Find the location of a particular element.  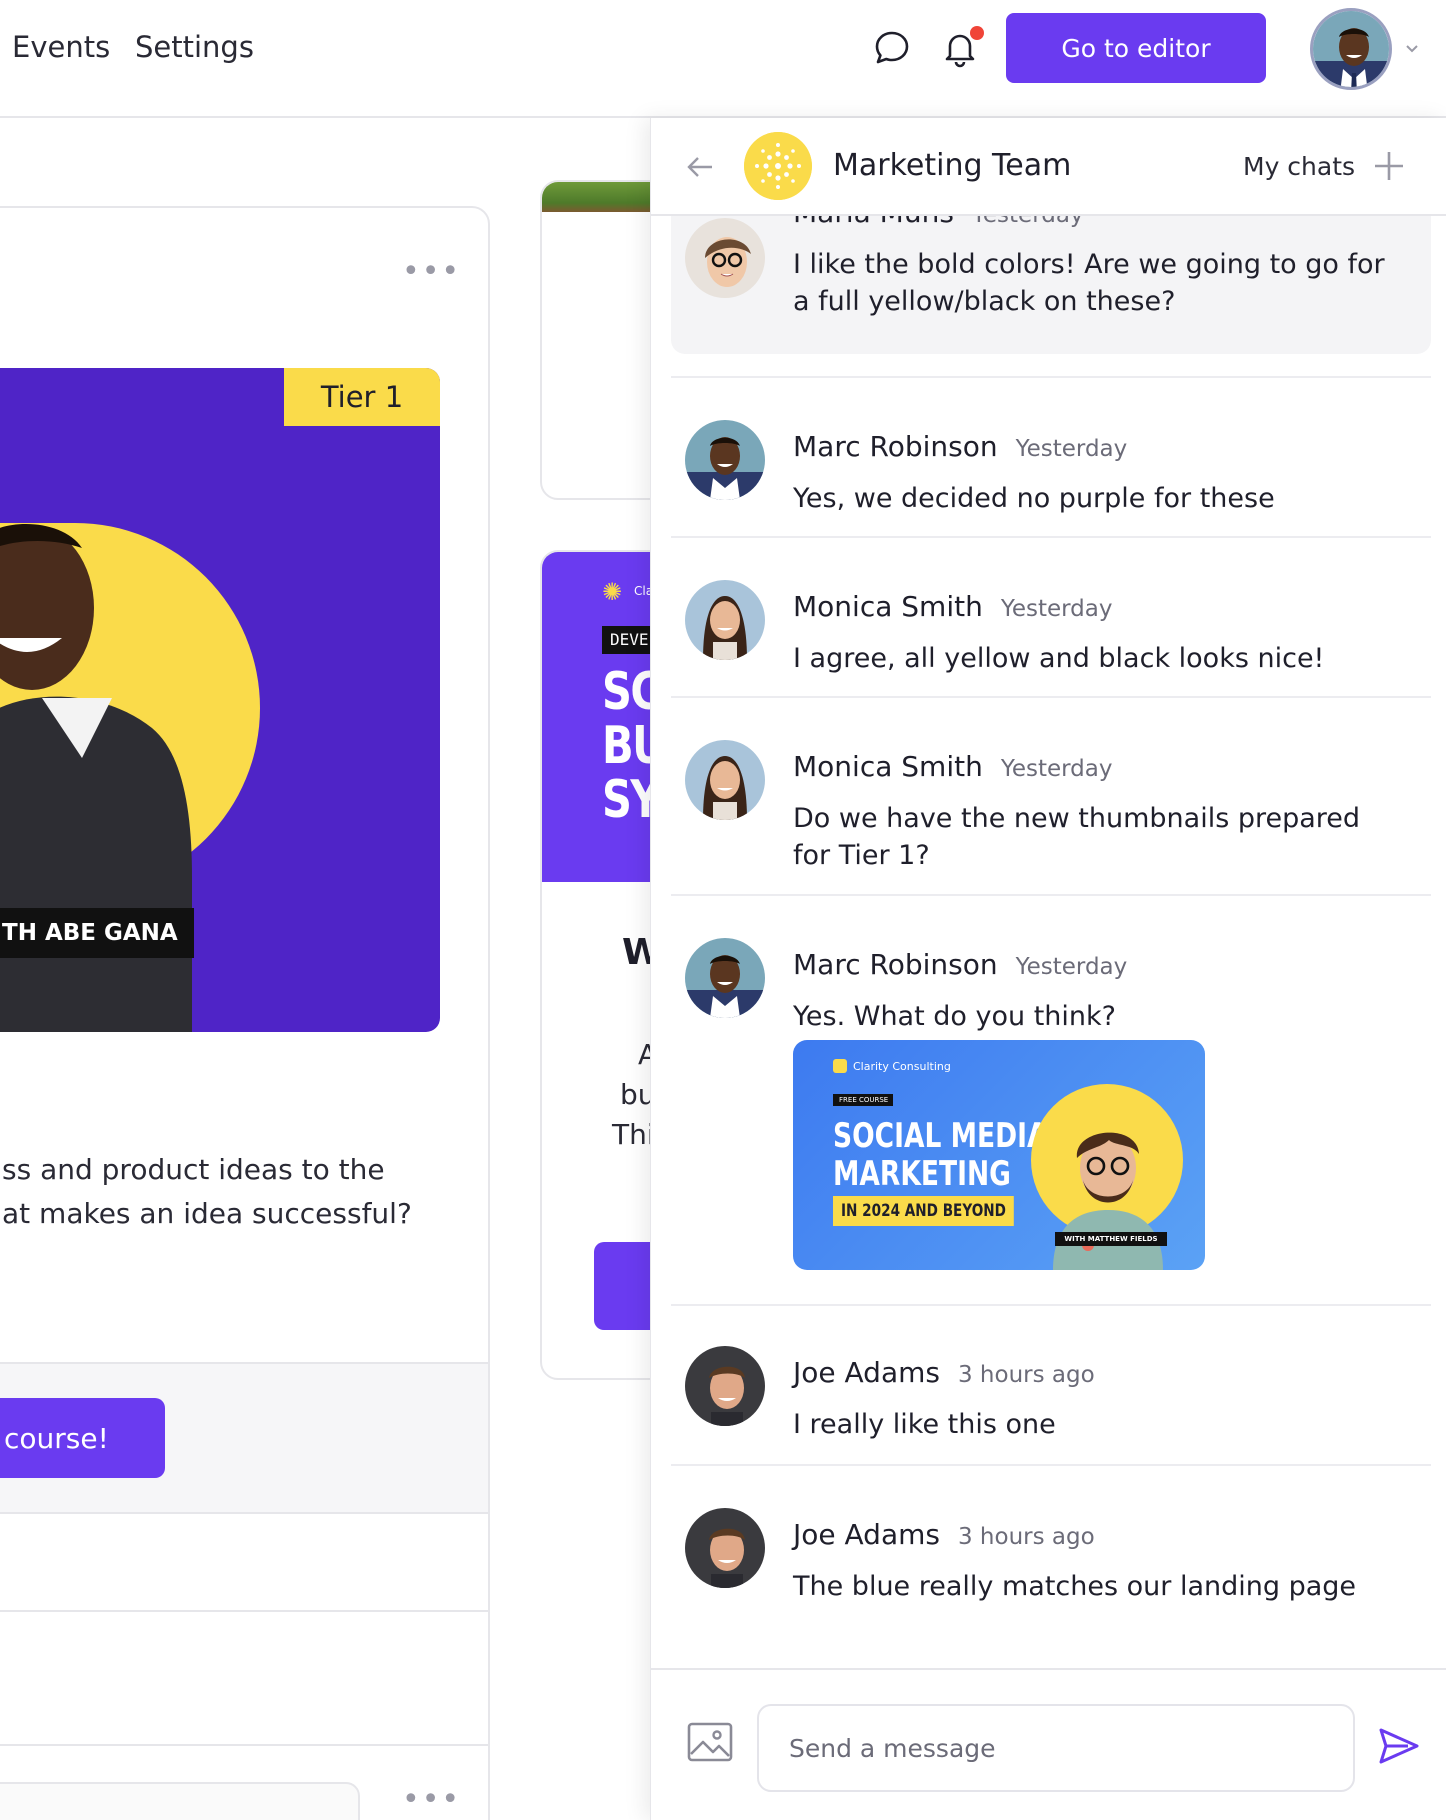

go-to-editor-button: Go to editor is located at coordinates (1136, 48).